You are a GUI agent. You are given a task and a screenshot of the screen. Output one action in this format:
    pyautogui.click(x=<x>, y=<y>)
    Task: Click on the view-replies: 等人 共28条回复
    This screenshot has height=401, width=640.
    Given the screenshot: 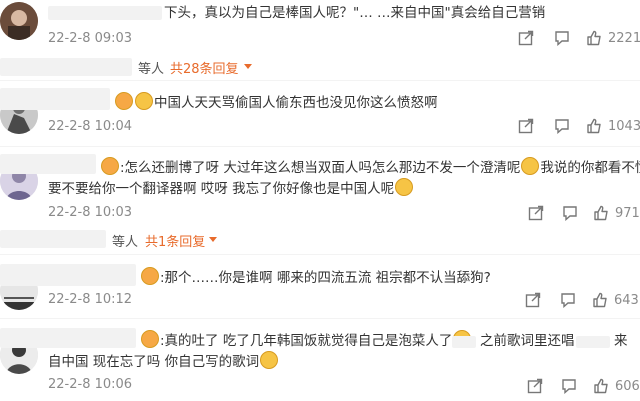 What is the action you would take?
    pyautogui.click(x=320, y=69)
    